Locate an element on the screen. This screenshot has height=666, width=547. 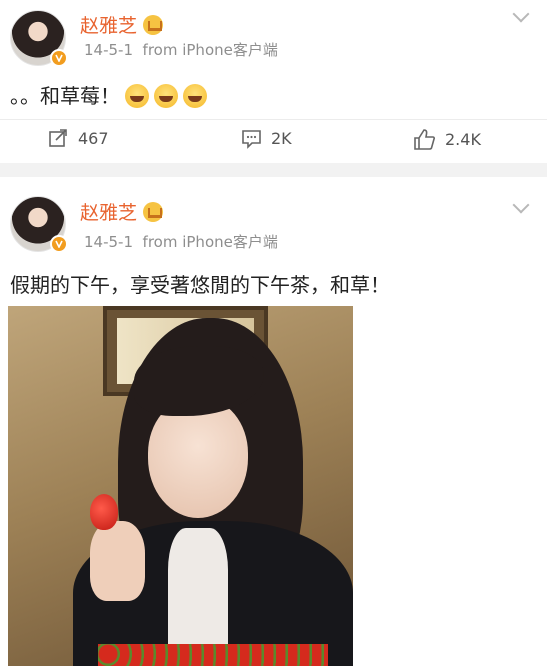
post-text: 假期的下午，享受著悠閒的下午茶，和草！ is located at coordinates (200, 285).